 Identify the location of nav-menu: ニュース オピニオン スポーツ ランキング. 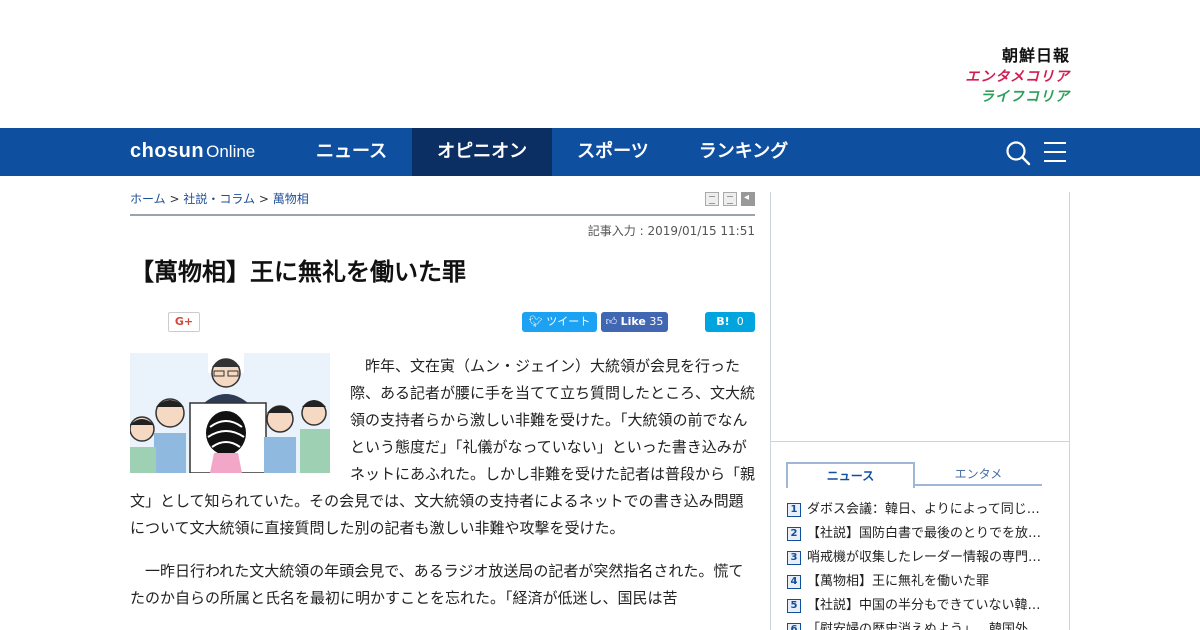
(552, 152).